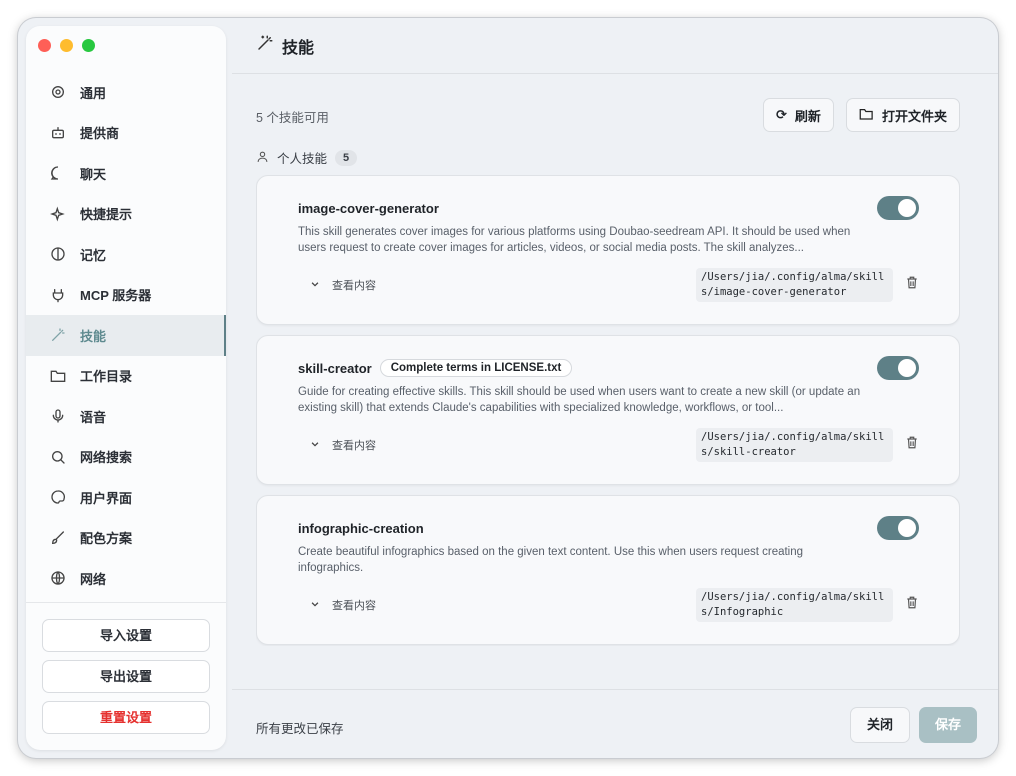  I want to click on personal-skills-section: 个人技能 5, so click(307, 157).